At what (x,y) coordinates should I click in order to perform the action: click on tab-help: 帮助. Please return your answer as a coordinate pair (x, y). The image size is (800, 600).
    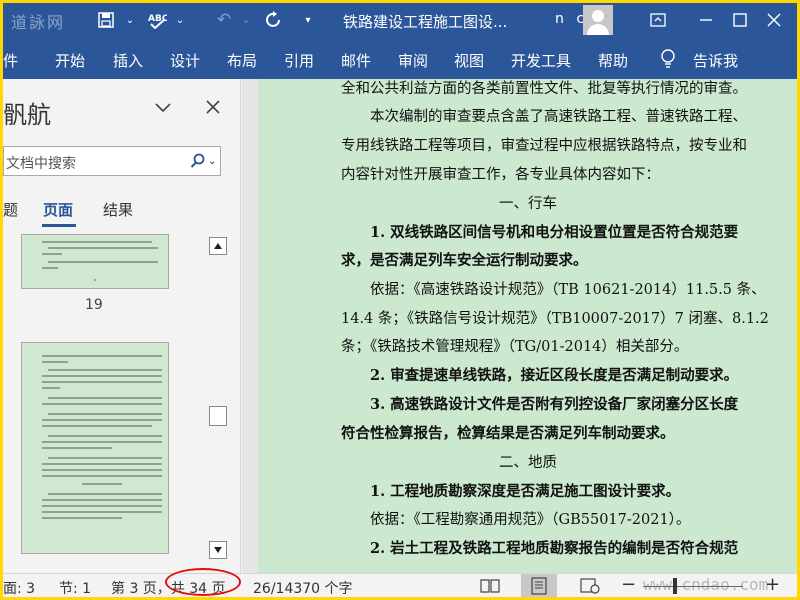
    Looking at the image, I should click on (613, 60).